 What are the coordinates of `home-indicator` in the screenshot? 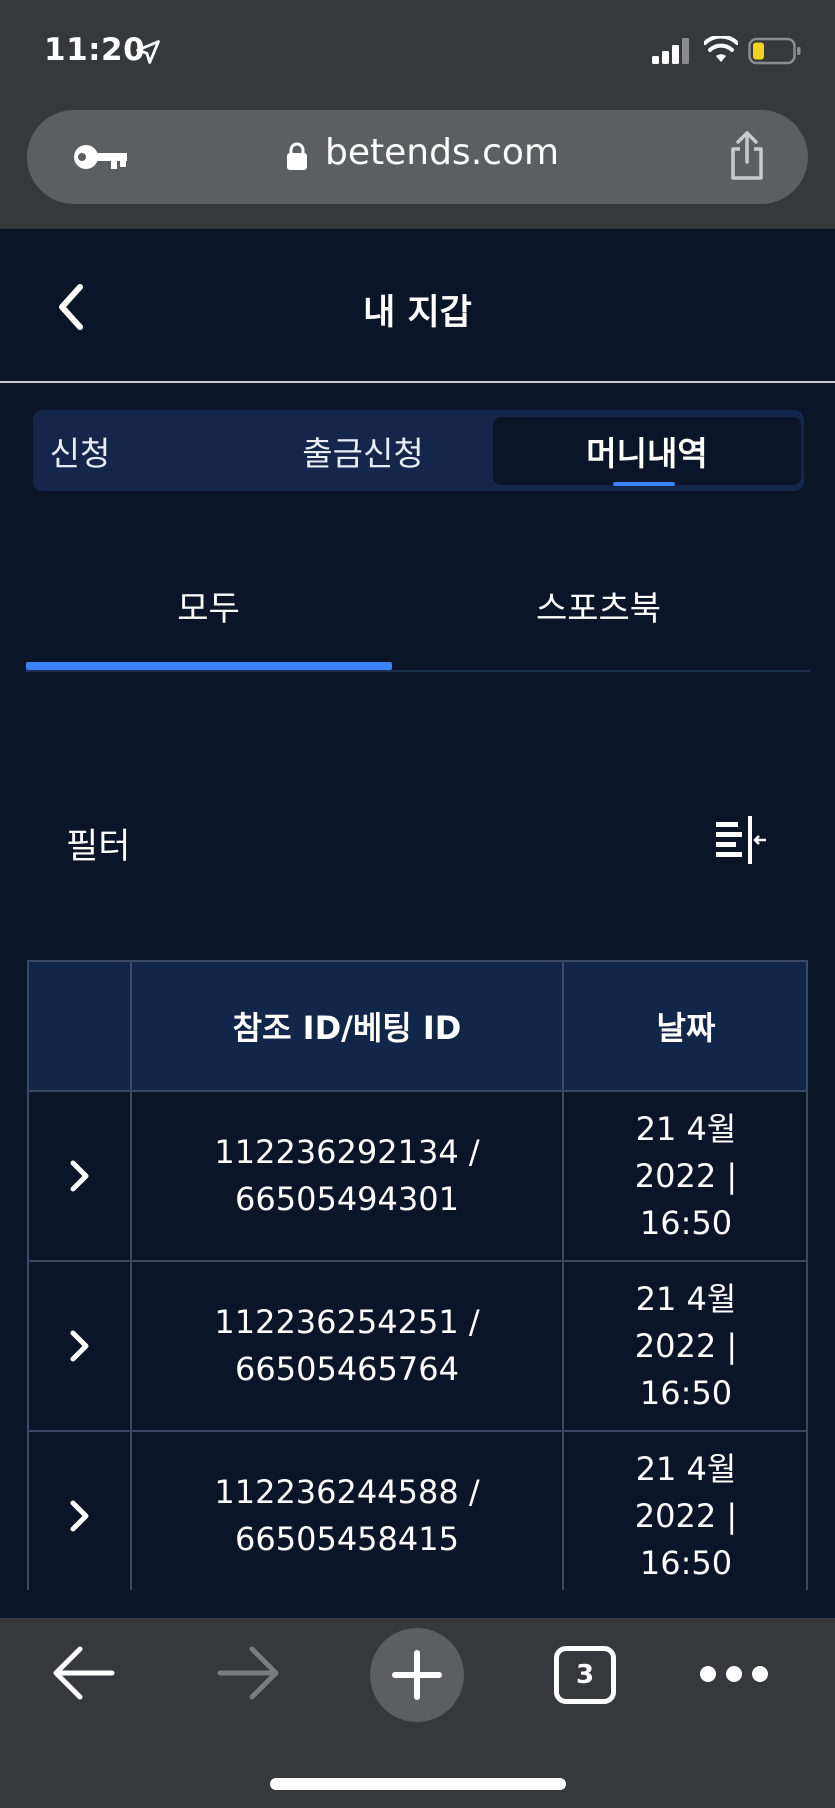 It's located at (418, 1784).